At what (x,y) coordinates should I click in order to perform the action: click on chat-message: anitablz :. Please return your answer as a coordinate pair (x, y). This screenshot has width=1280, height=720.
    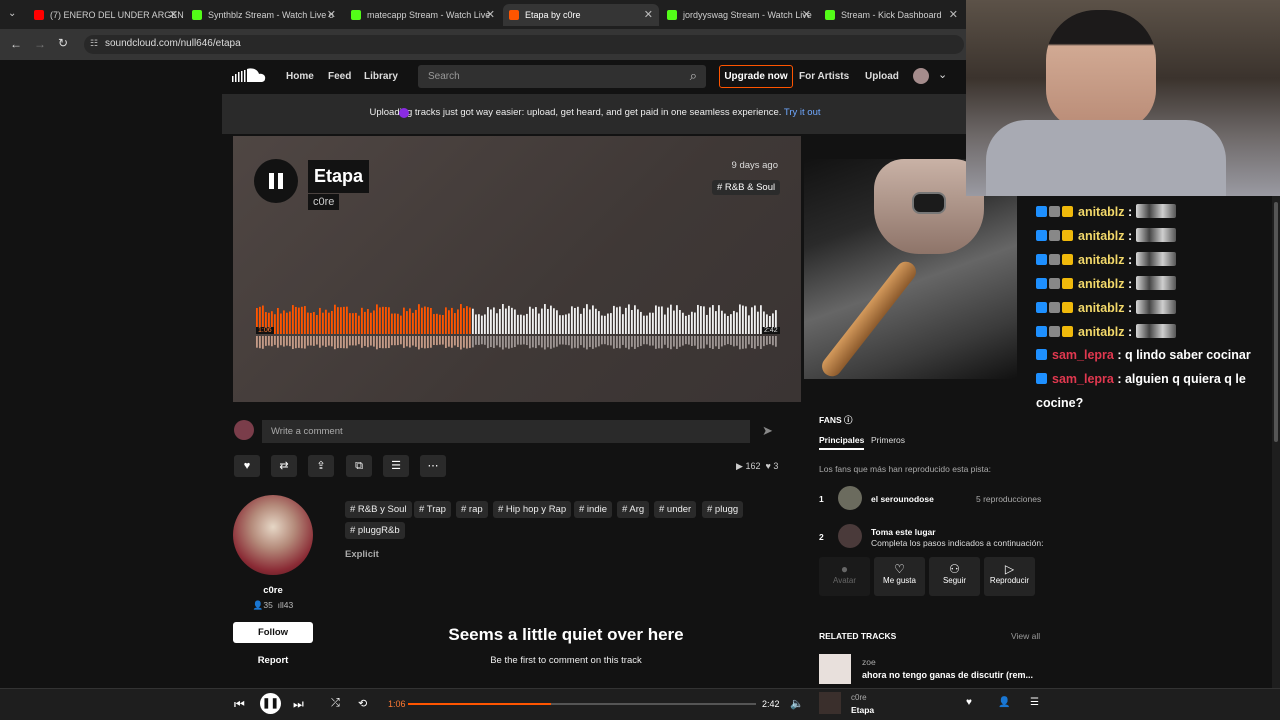
    Looking at the image, I should click on (1106, 331).